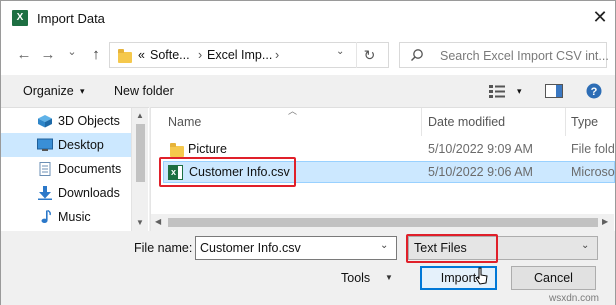  Describe the element at coordinates (45, 144) in the screenshot. I see `desktop-icon` at that location.